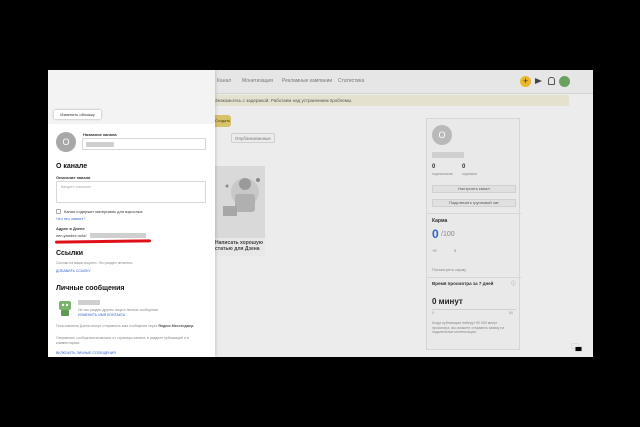  What do you see at coordinates (434, 167) in the screenshot?
I see `subscribers-count: 0` at bounding box center [434, 167].